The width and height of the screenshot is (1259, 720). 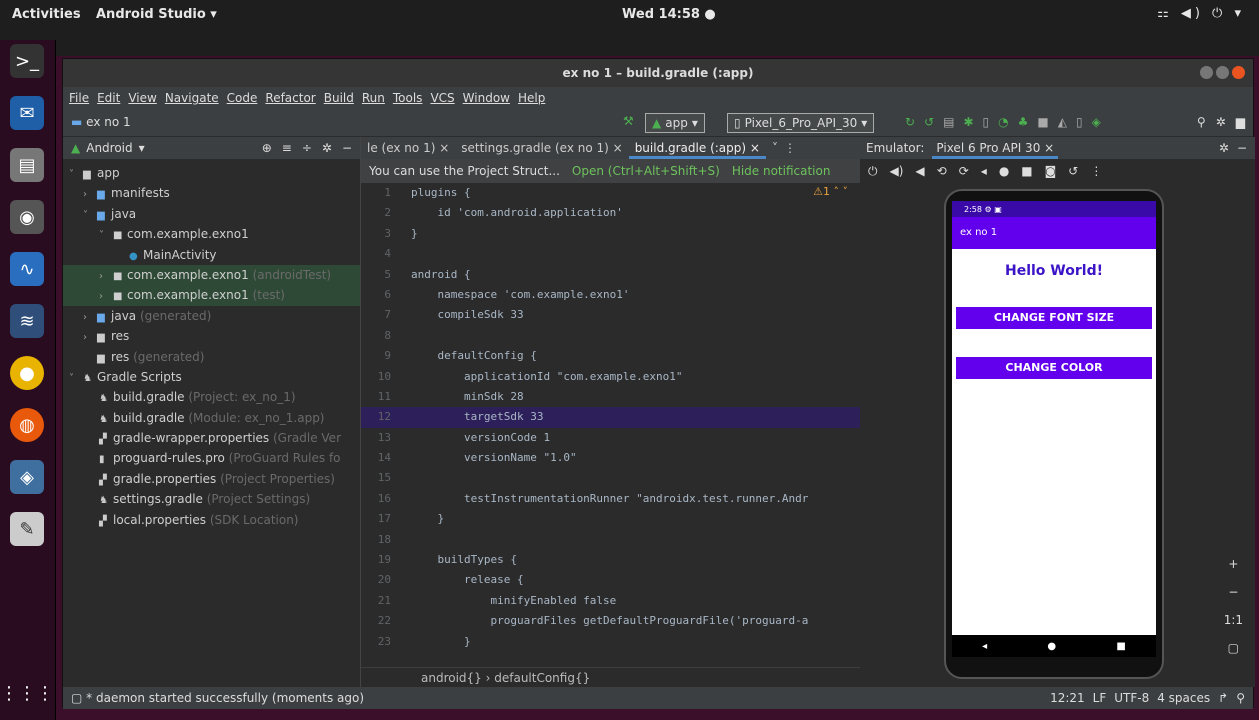 I want to click on terminal-icon: >_, so click(x=27, y=61).